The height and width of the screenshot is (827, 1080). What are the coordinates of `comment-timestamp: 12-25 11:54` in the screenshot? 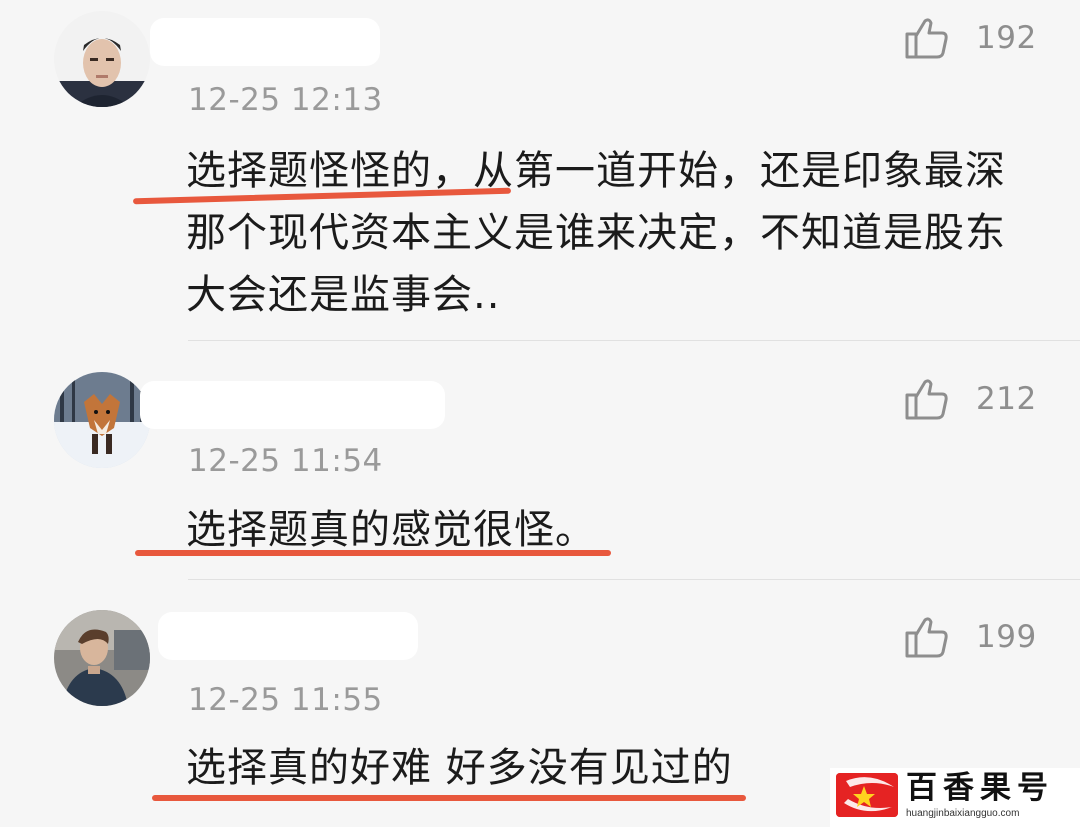 It's located at (285, 461).